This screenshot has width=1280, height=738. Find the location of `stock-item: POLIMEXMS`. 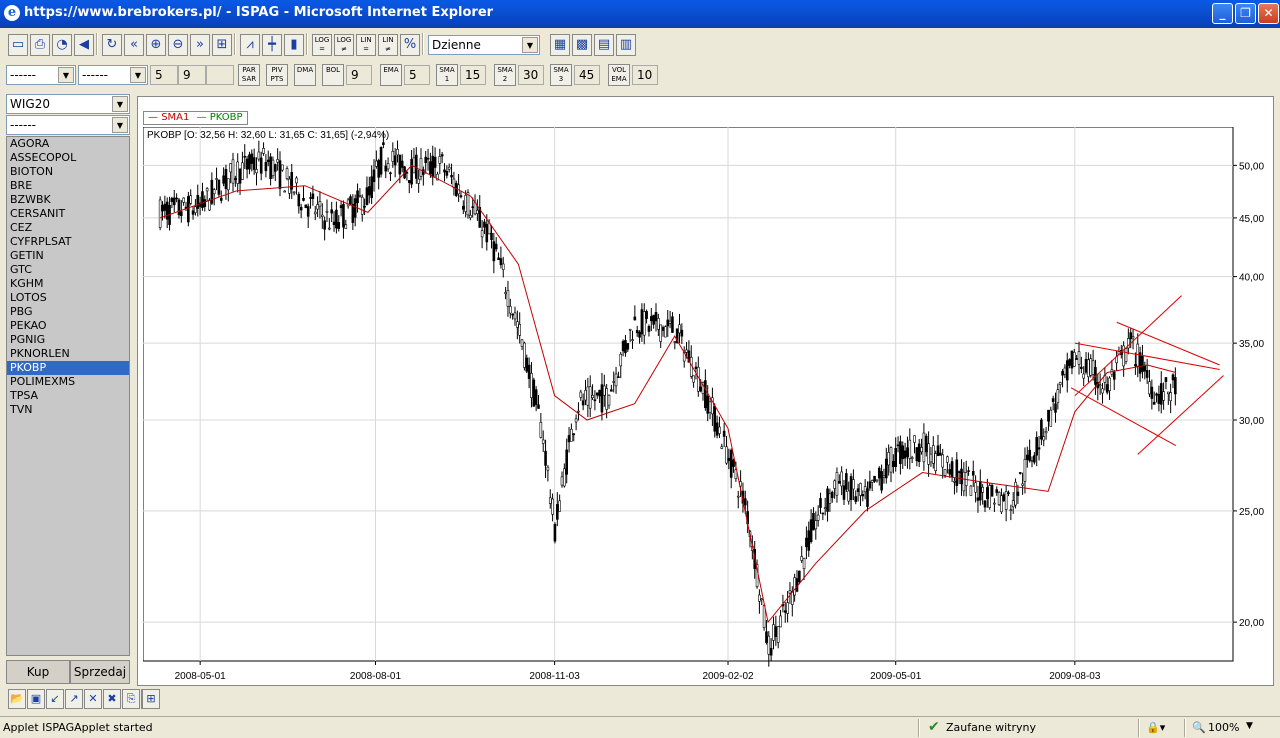

stock-item: POLIMEXMS is located at coordinates (68, 382).